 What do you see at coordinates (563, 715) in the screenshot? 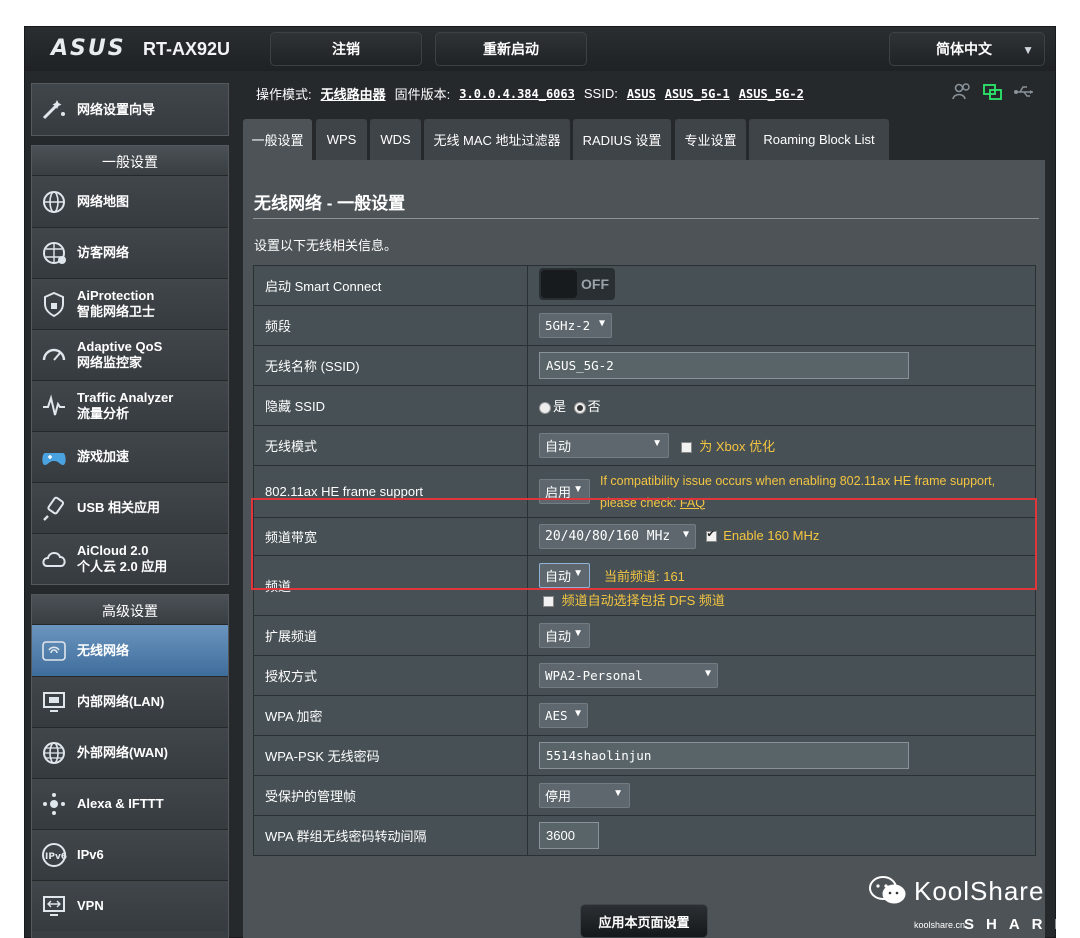
I see `wpa-encryption-select: AES ▼` at bounding box center [563, 715].